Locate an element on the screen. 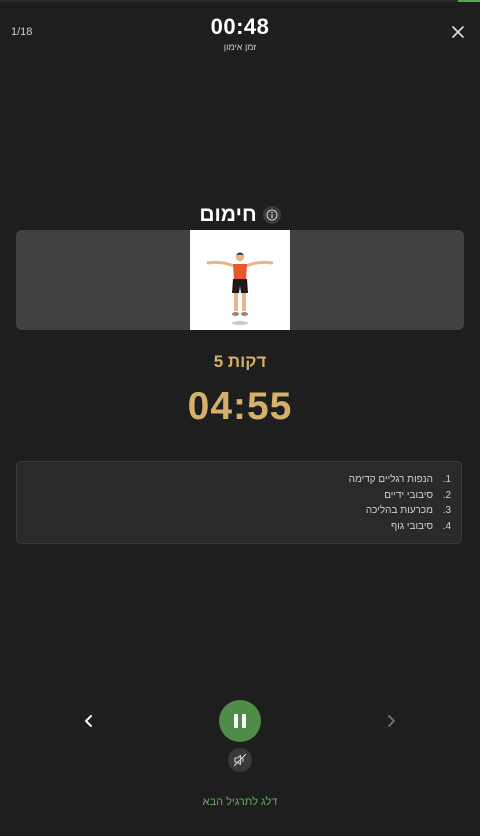 The height and width of the screenshot is (836, 480). step-number: 3. is located at coordinates (446, 510).